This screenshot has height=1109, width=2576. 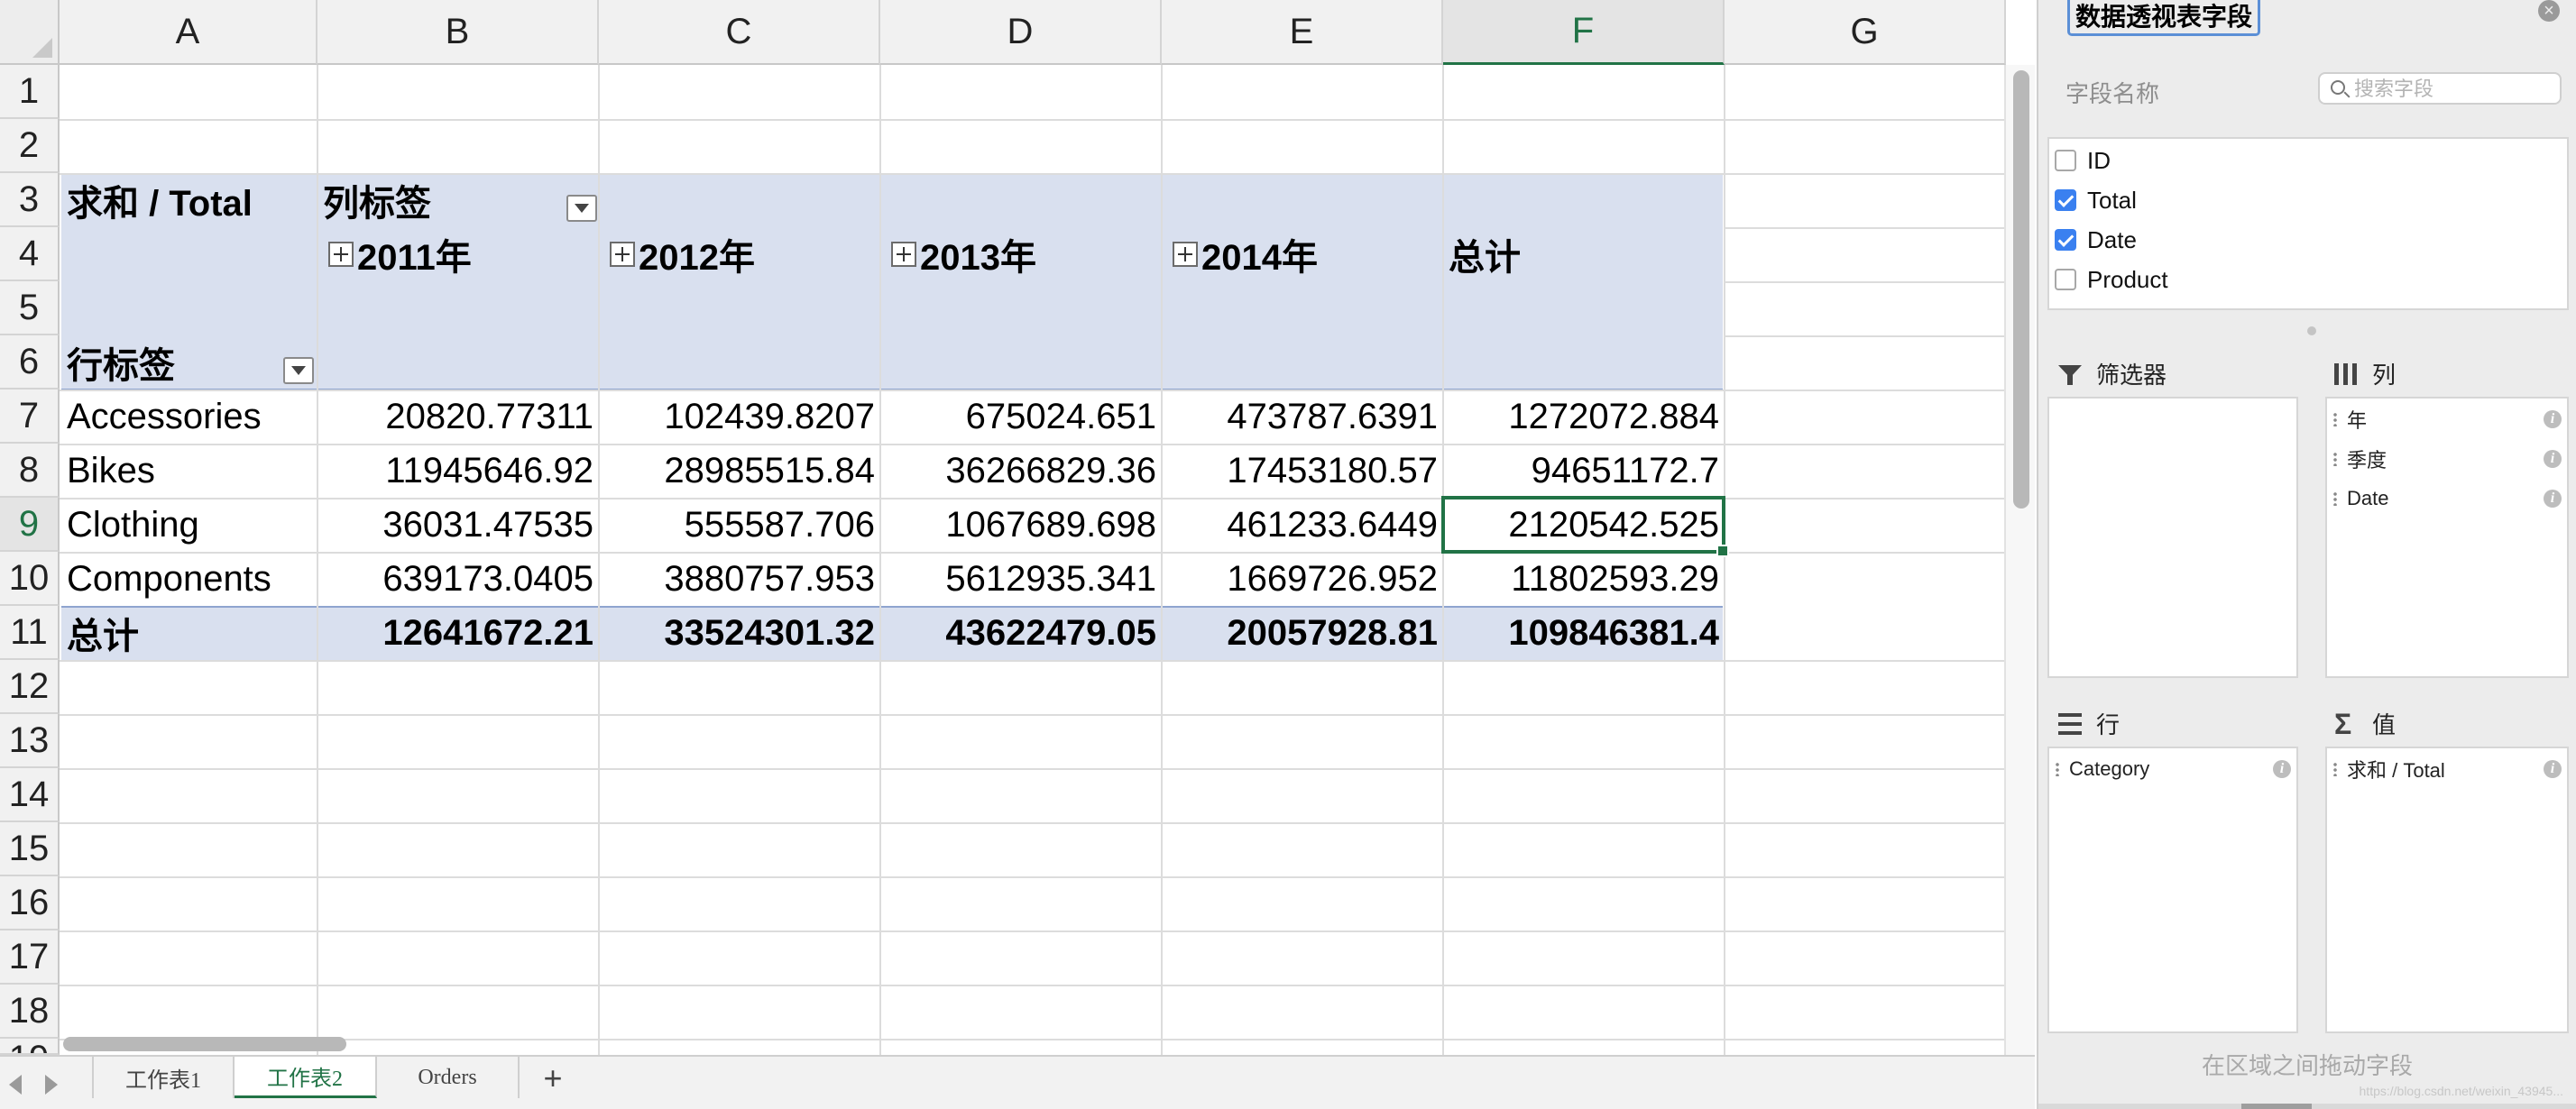 I want to click on column-header-f: F, so click(x=1584, y=32).